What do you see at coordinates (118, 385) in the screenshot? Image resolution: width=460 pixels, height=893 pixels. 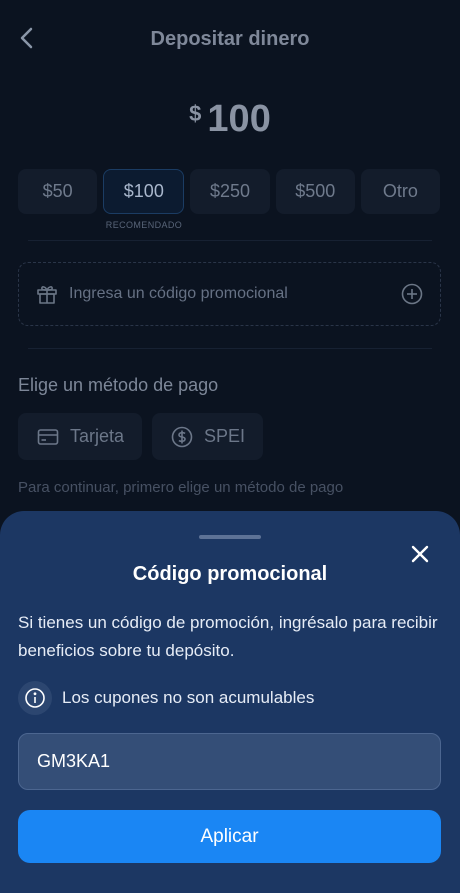 I see `payment-method-title: Elige un método de pago` at bounding box center [118, 385].